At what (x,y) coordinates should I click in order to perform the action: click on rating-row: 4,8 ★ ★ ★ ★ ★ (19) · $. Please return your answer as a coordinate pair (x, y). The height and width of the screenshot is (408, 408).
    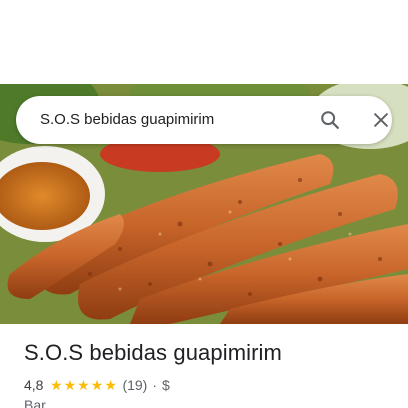
    Looking at the image, I should click on (97, 385).